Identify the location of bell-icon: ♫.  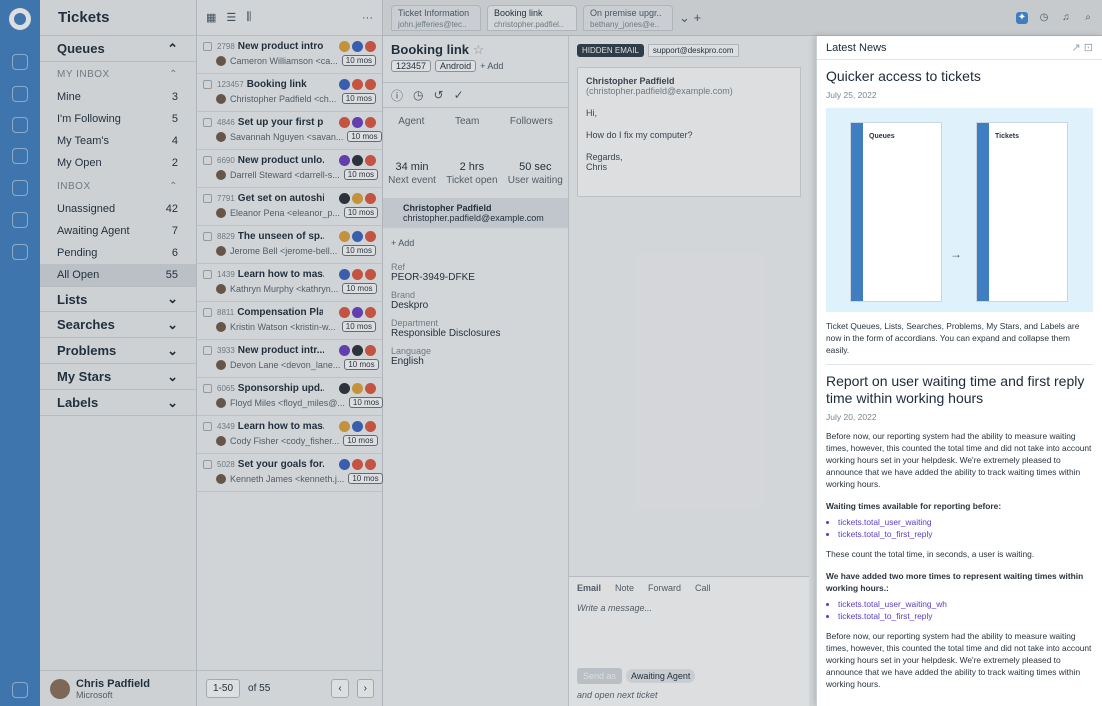
(1066, 18).